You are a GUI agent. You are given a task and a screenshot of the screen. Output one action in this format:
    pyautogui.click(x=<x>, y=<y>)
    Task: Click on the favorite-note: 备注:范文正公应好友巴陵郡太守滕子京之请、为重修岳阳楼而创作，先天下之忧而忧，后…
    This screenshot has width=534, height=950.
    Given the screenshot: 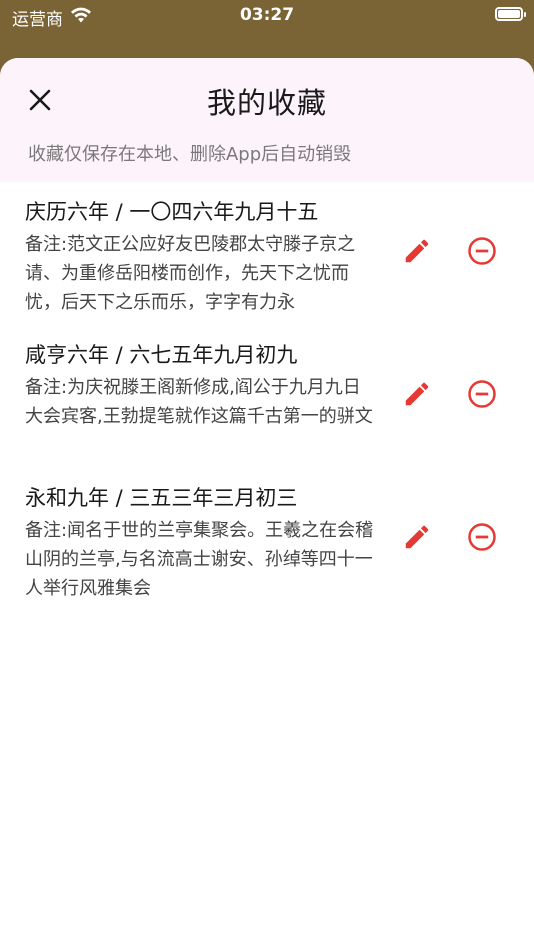 What is the action you would take?
    pyautogui.click(x=190, y=273)
    